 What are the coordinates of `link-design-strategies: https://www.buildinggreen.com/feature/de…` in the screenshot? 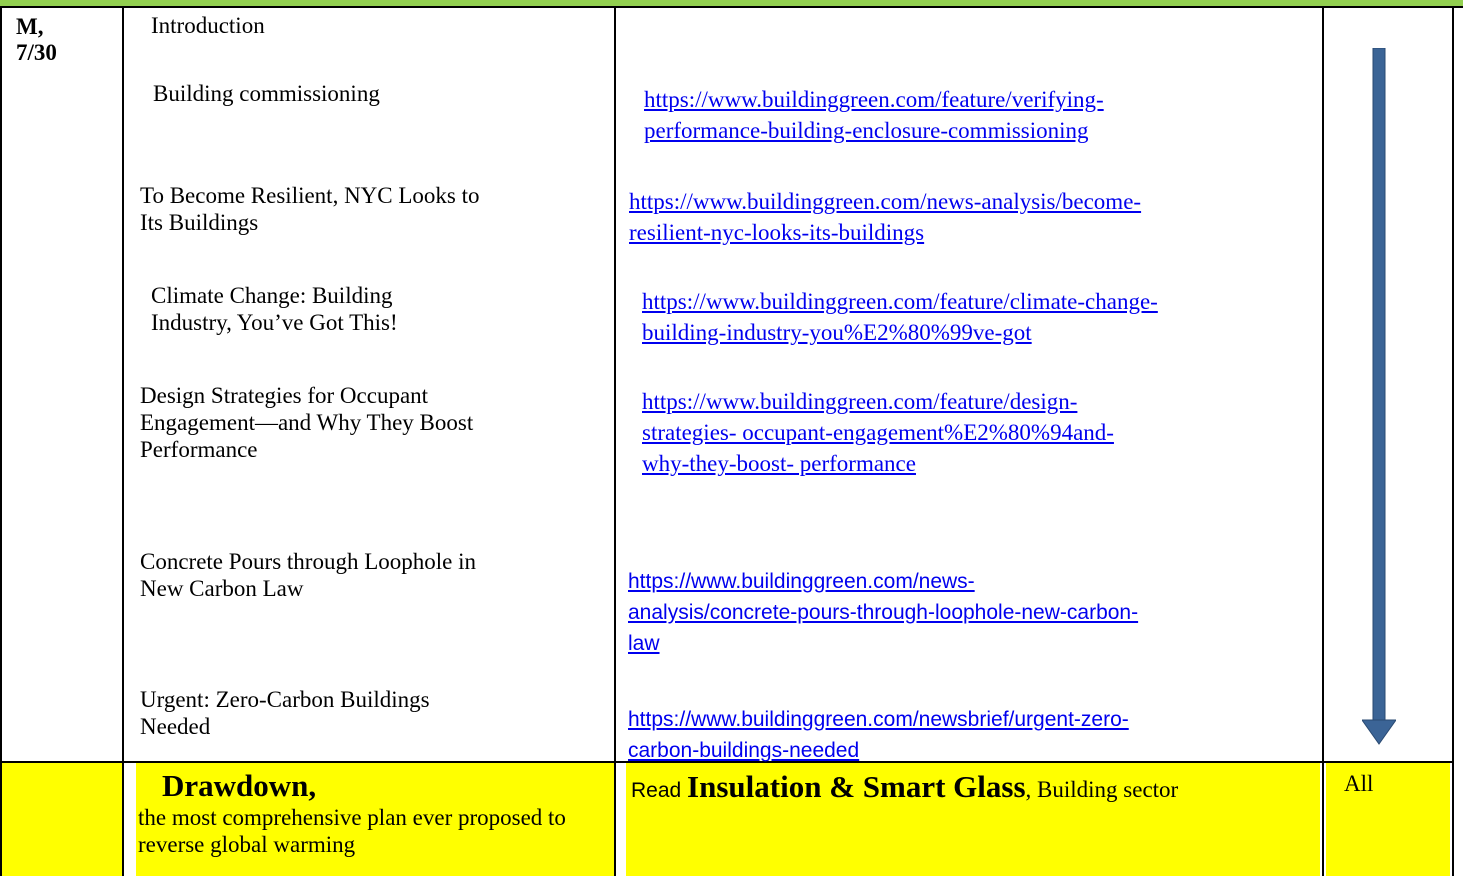 It's located at (878, 432).